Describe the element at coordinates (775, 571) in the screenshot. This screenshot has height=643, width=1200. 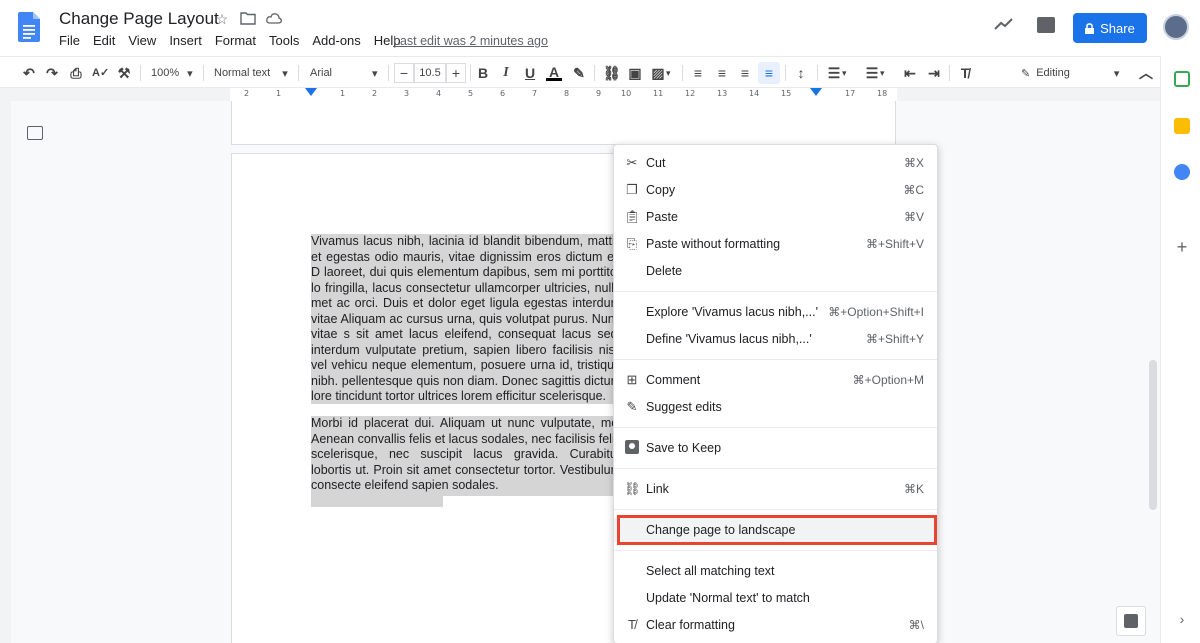
I see `menu-item-select-all-matching: Select all matching text` at that location.